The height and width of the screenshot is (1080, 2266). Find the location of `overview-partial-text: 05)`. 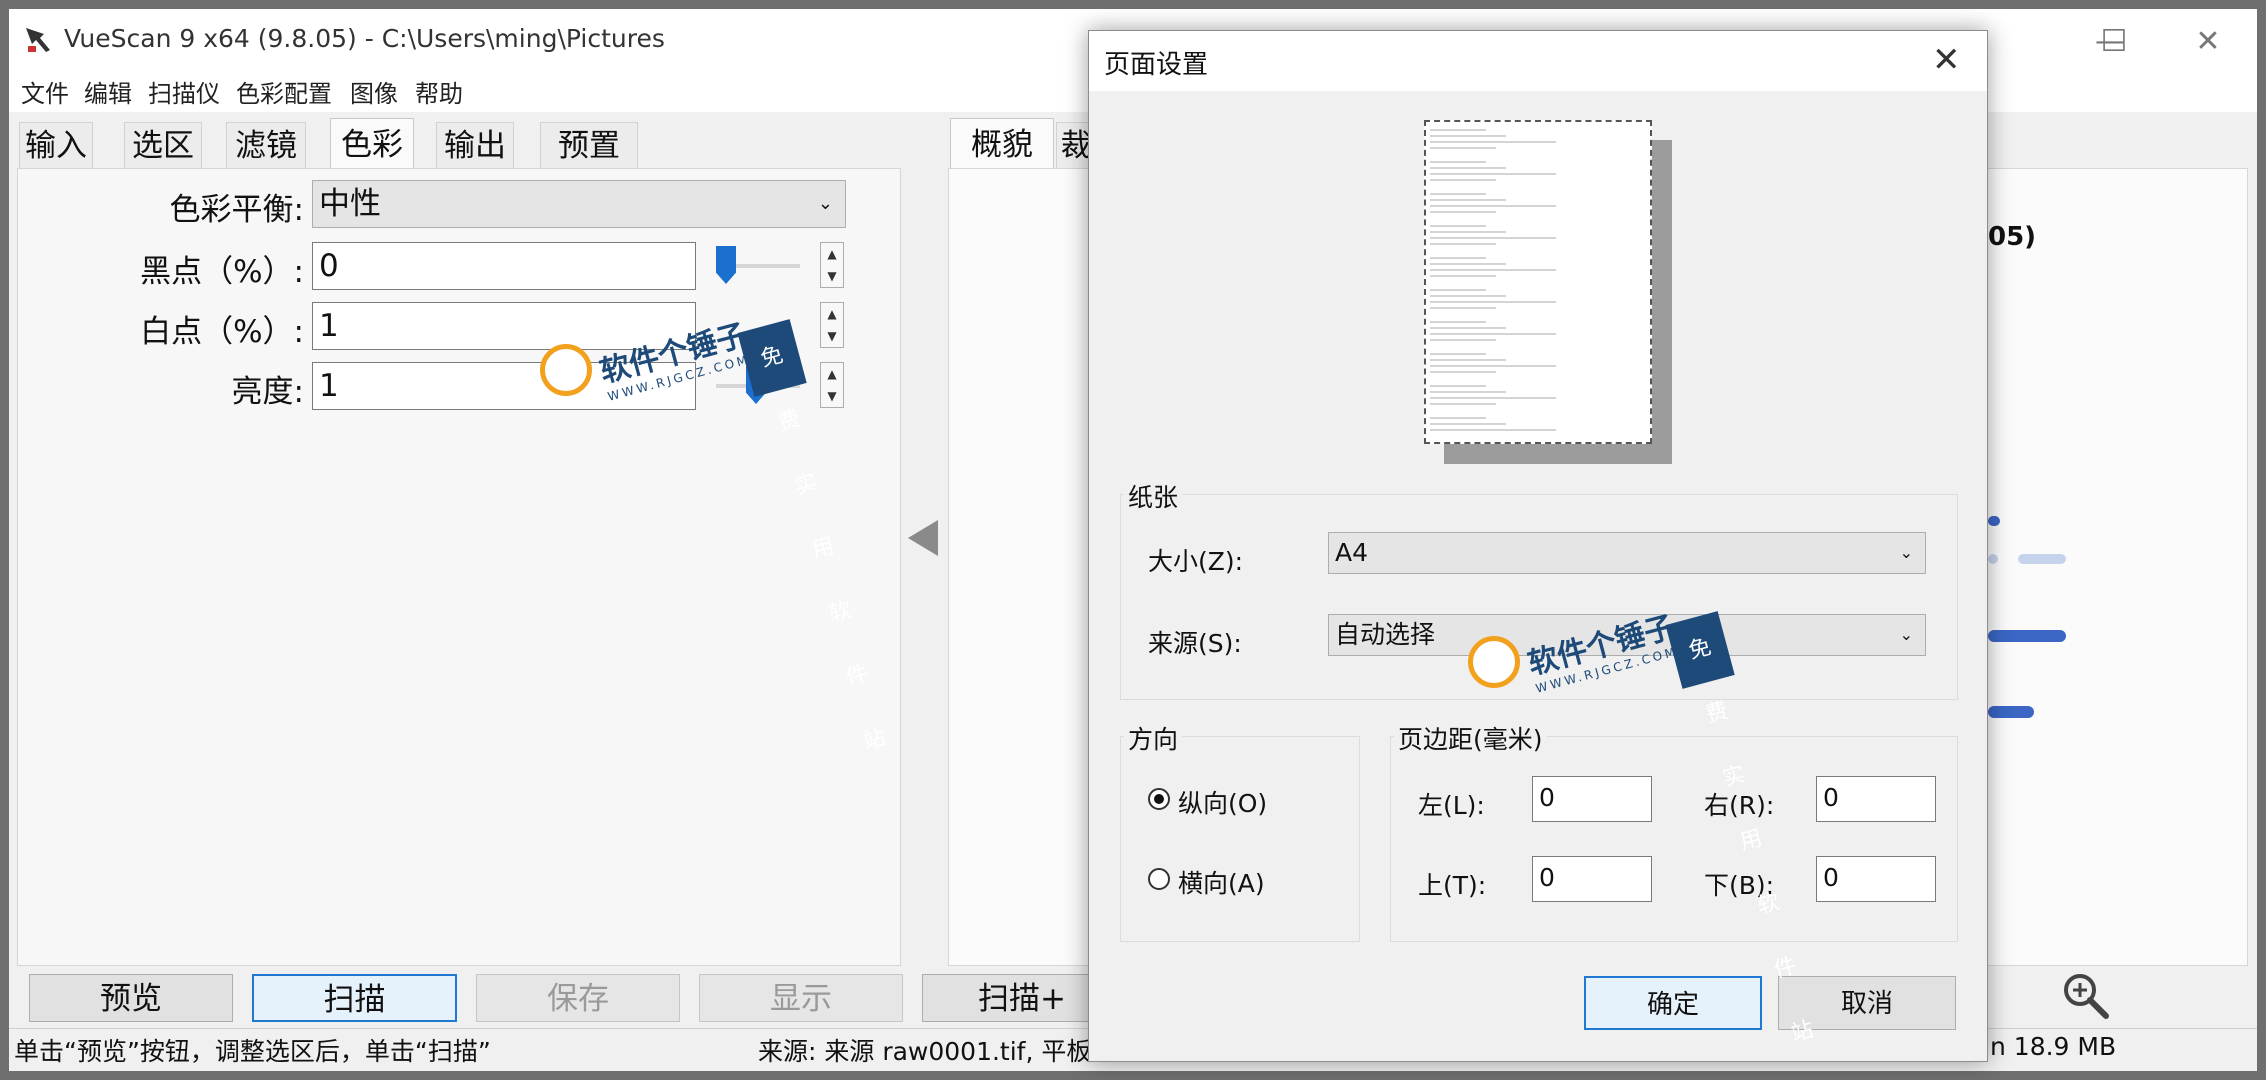

overview-partial-text: 05) is located at coordinates (2012, 237).